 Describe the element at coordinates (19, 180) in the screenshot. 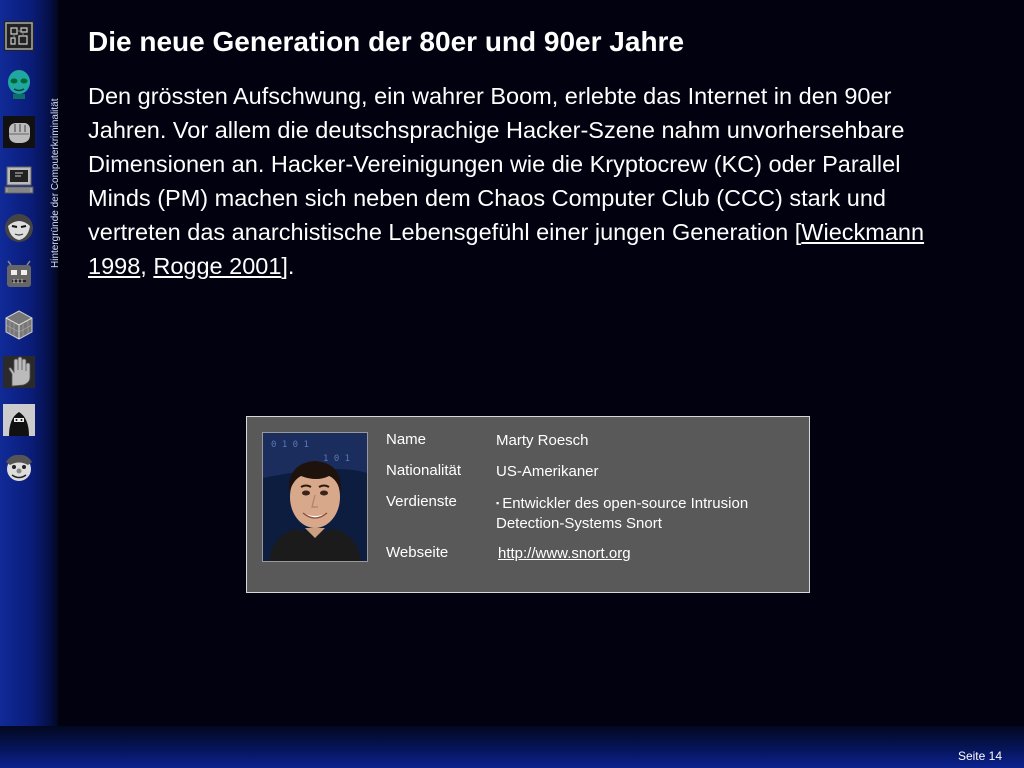

I see `computer-icon` at that location.